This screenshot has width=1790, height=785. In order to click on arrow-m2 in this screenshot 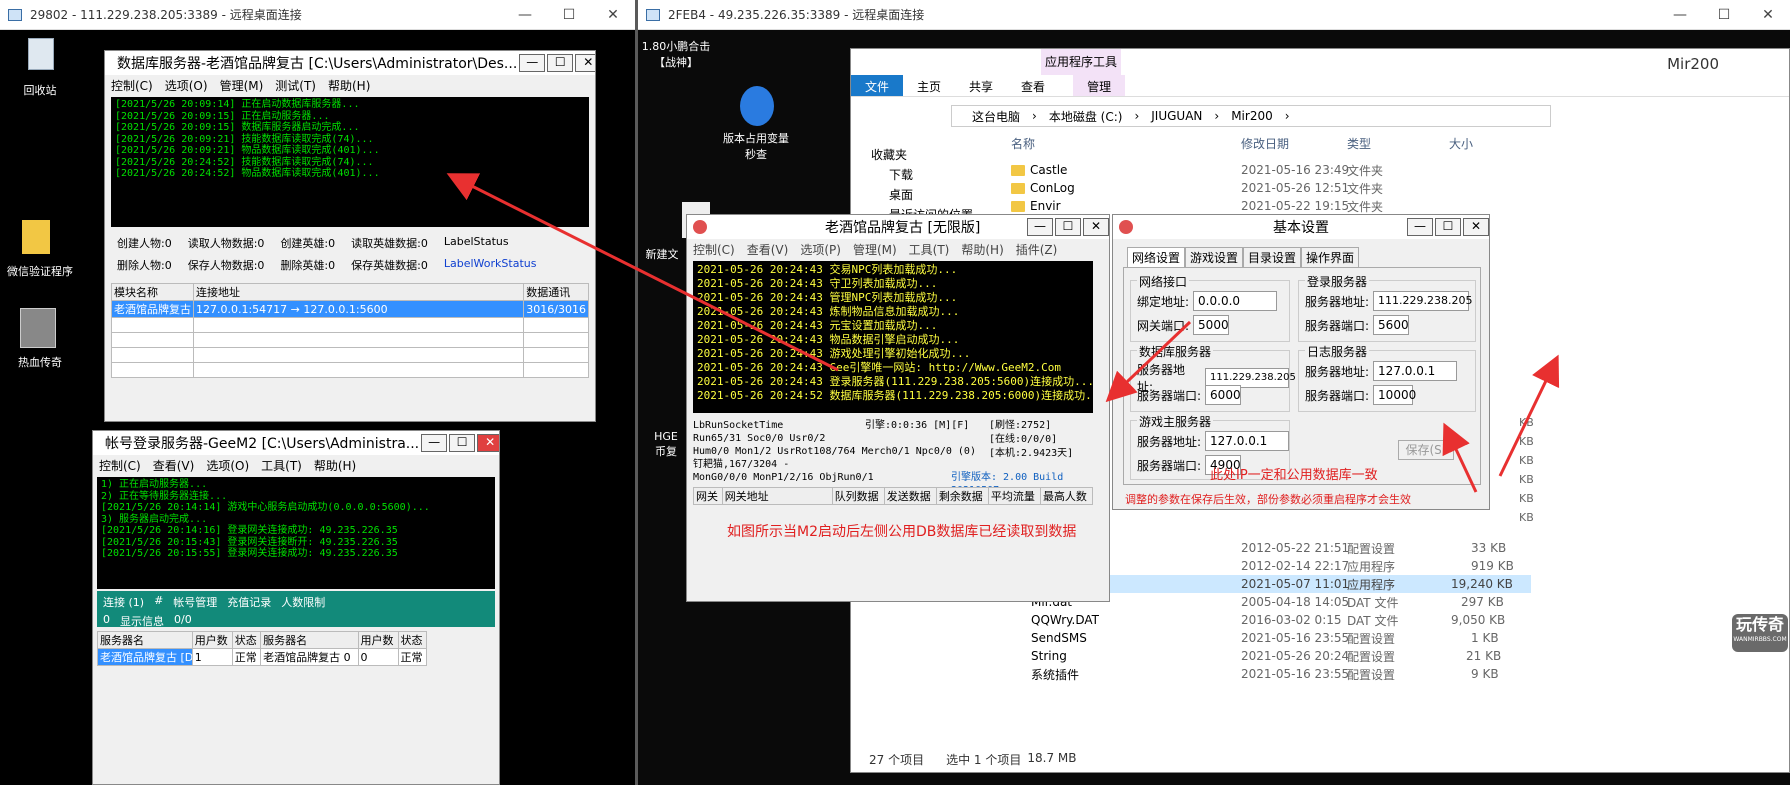, I will do `click(1148, 361)`.